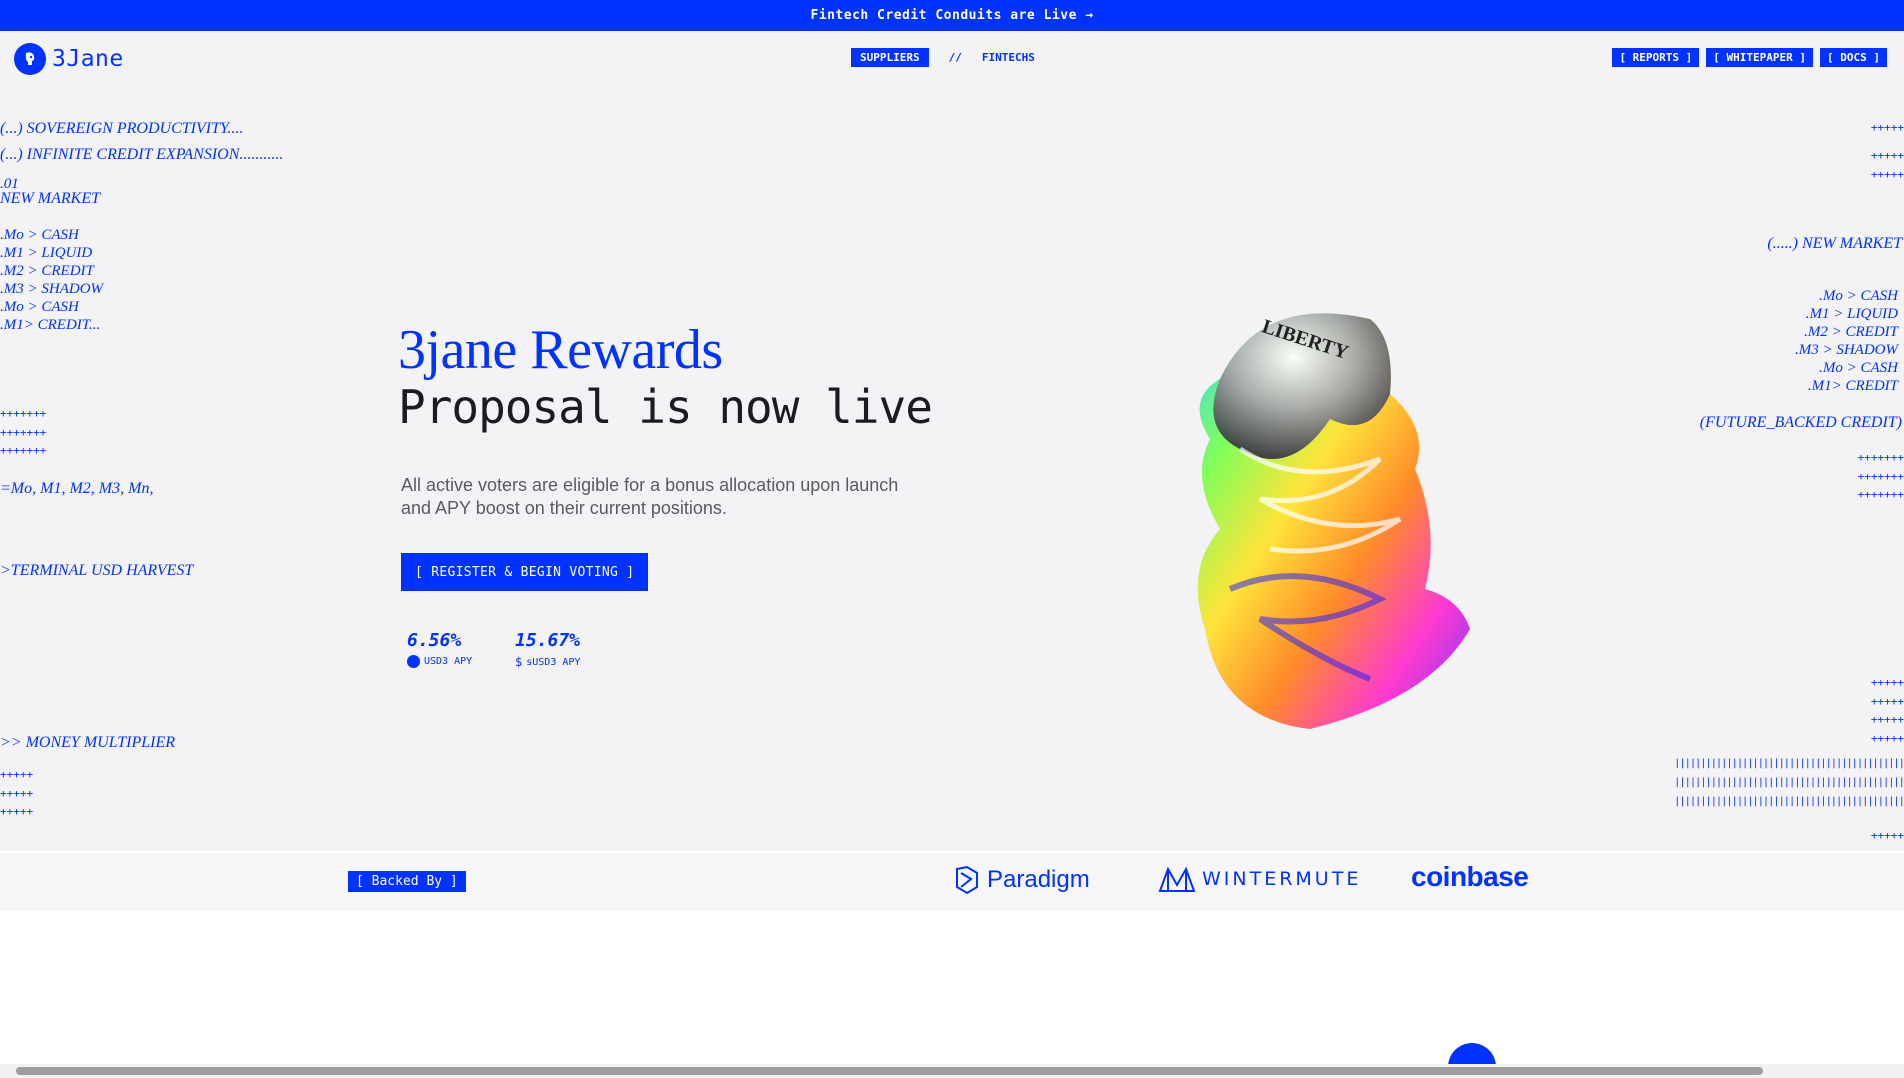 The image size is (1904, 1078). What do you see at coordinates (1282, 879) in the screenshot?
I see `wintermute-text: WINTERMUTE` at bounding box center [1282, 879].